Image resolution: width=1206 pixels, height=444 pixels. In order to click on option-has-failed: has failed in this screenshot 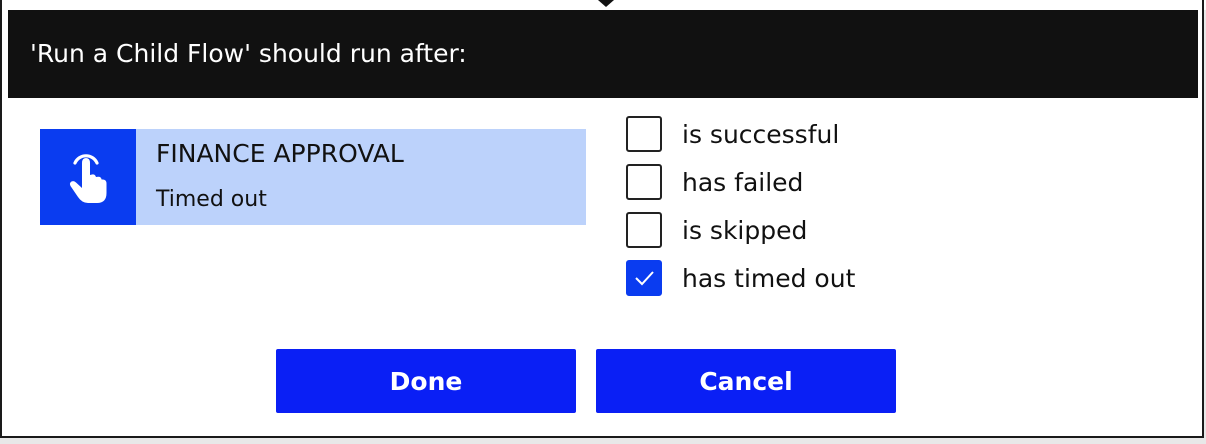, I will do `click(714, 182)`.